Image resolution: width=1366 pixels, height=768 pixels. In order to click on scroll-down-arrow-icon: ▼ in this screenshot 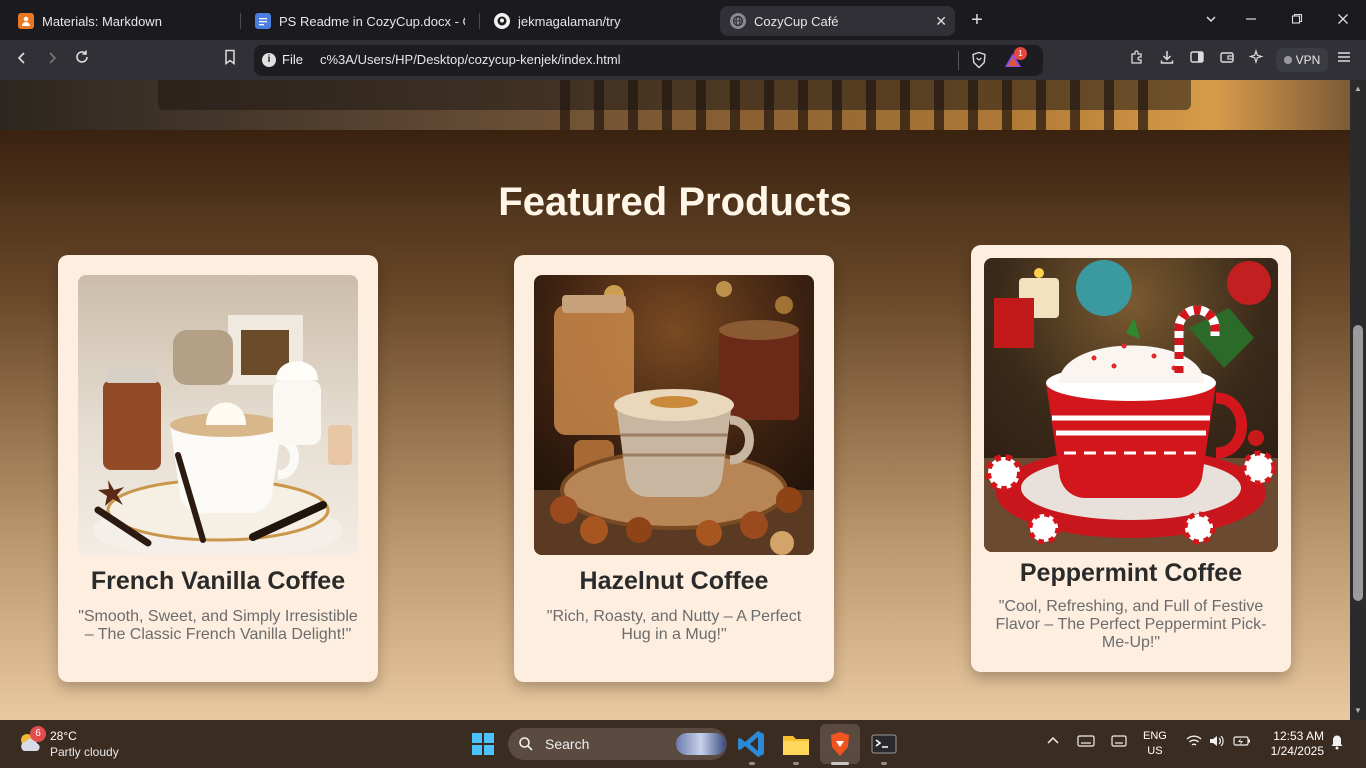, I will do `click(1358, 710)`.